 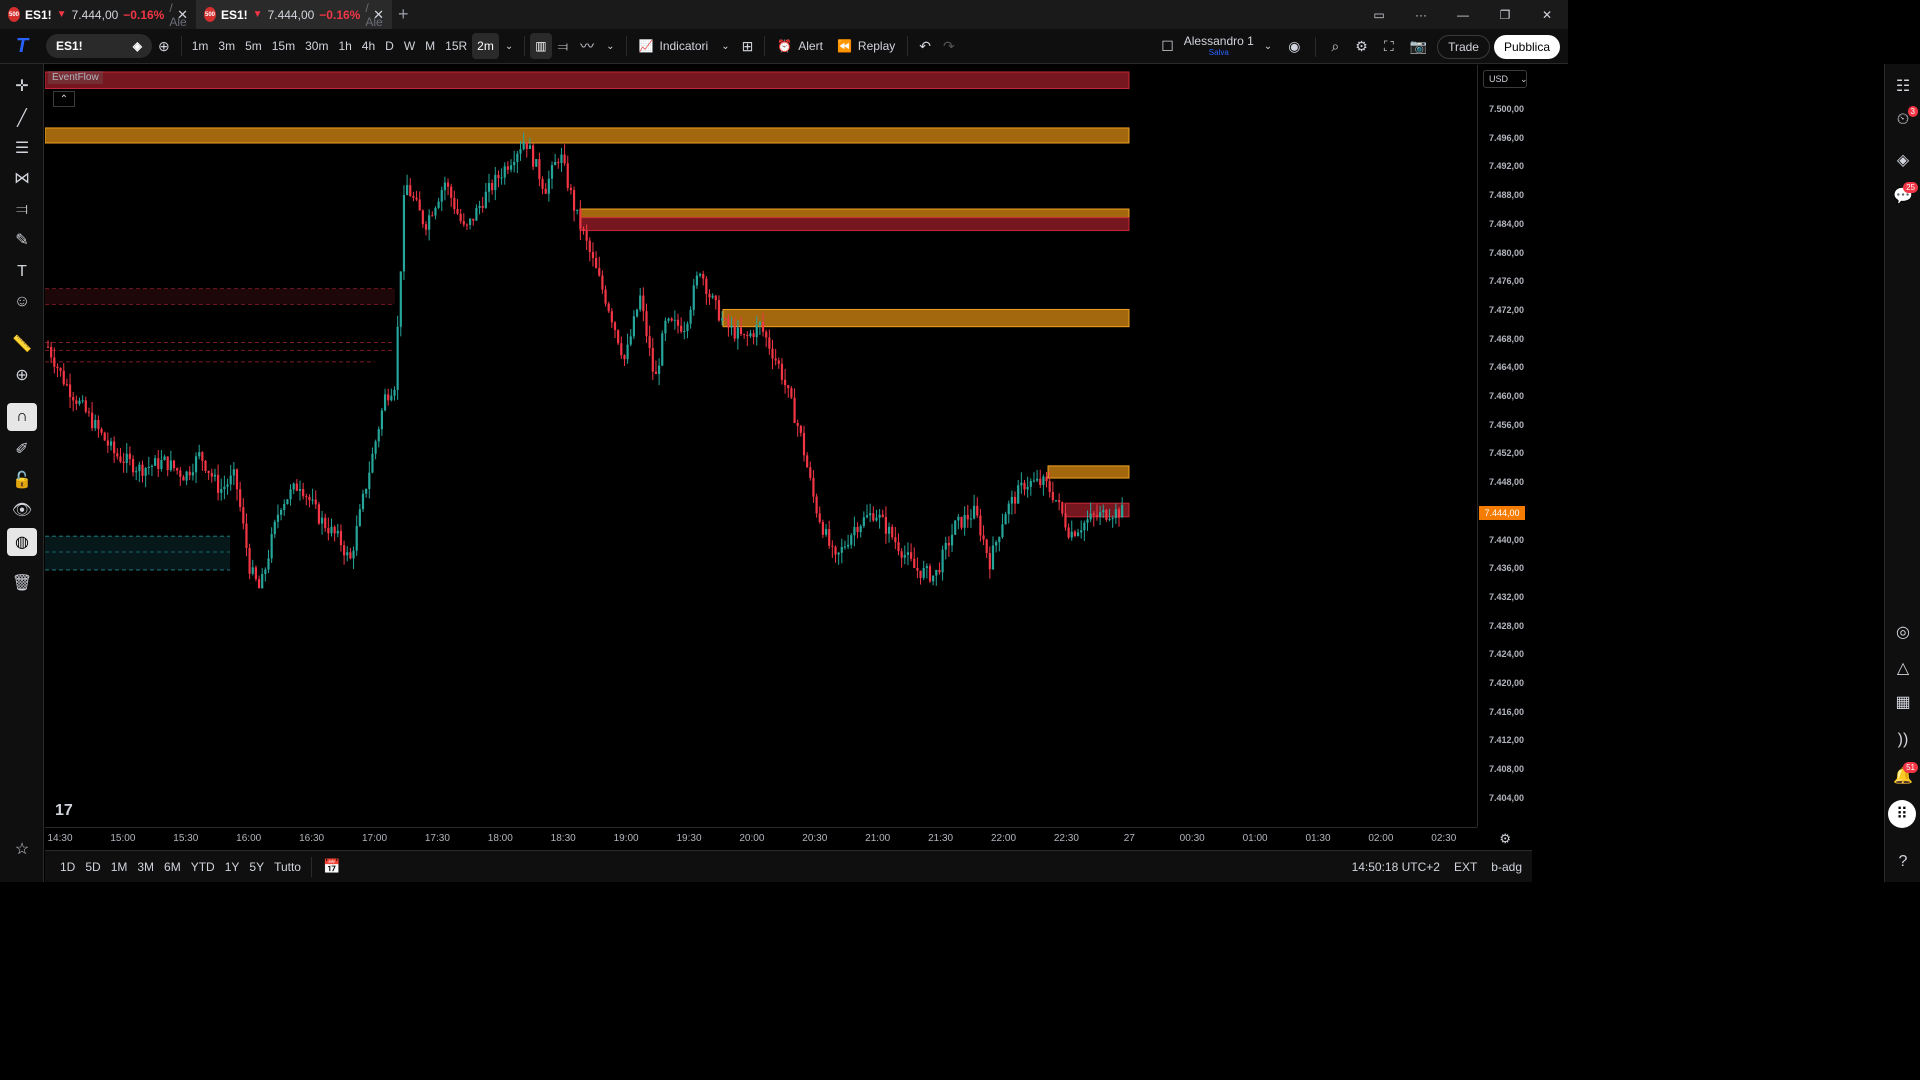 I want to click on restore-icon: ❐, so click(x=1505, y=15).